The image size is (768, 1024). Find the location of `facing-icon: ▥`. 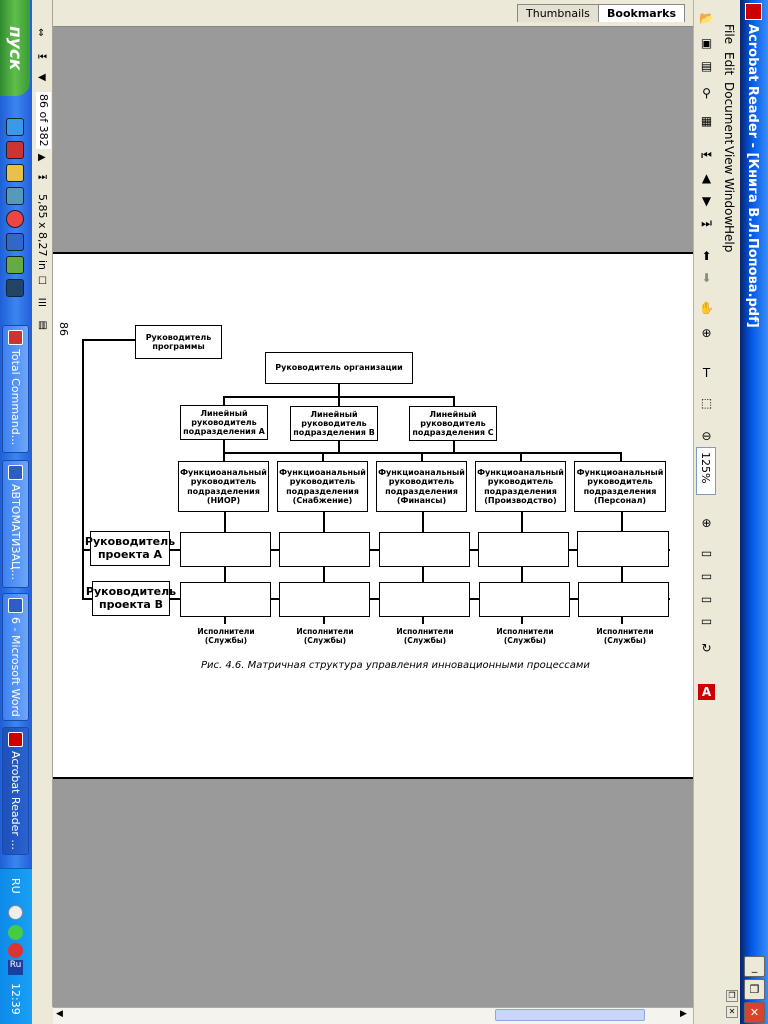

facing-icon: ▥ is located at coordinates (42, 325).